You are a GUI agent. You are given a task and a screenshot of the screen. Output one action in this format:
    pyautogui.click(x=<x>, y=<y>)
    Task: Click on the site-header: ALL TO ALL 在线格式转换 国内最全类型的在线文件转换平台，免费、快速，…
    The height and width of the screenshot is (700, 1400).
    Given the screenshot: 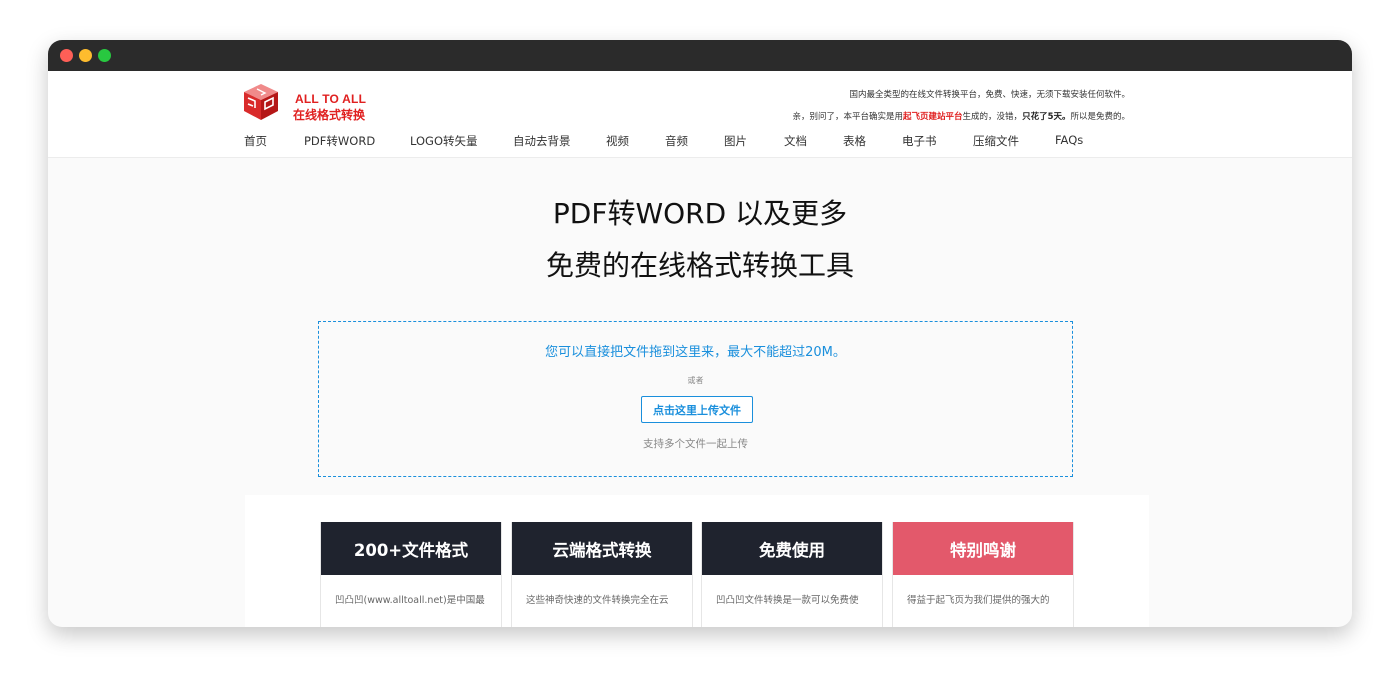 What is the action you would take?
    pyautogui.click(x=700, y=114)
    